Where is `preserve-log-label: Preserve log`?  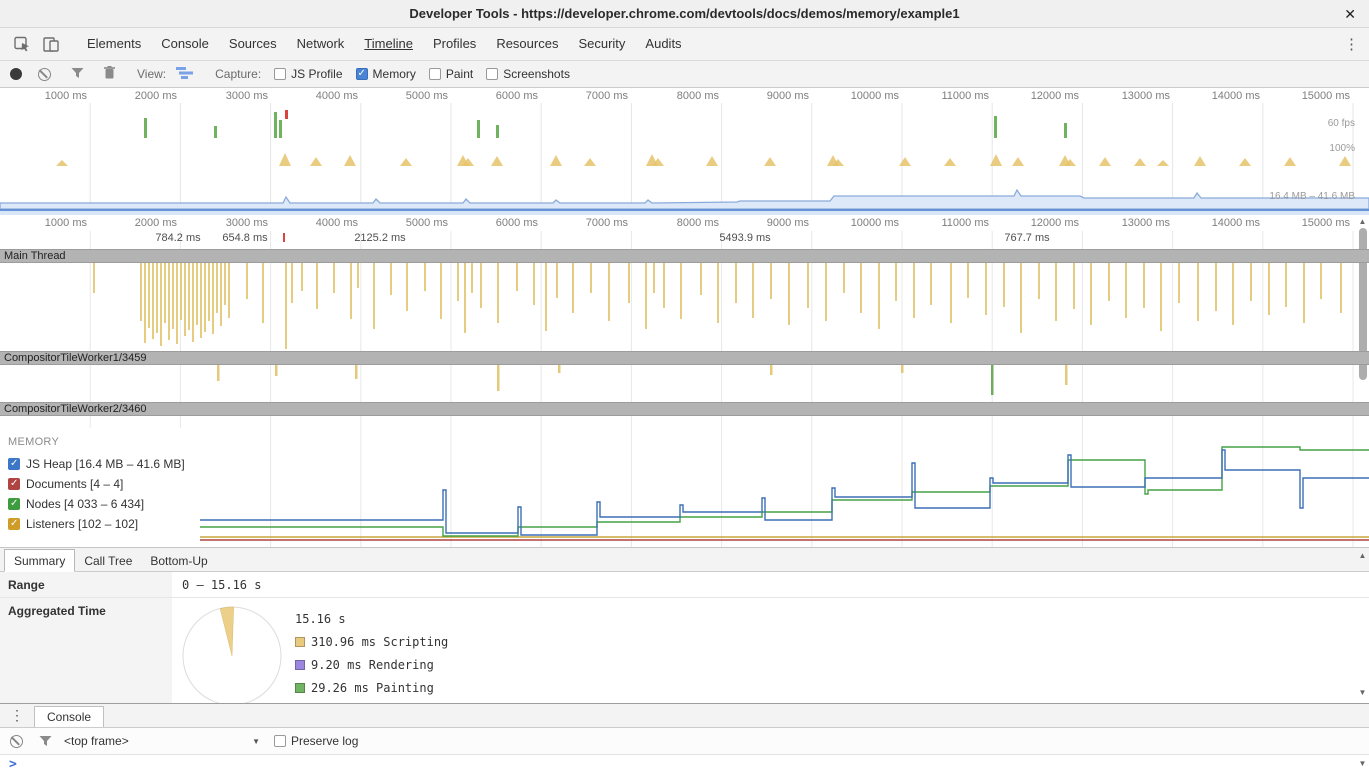
preserve-log-label: Preserve log is located at coordinates (325, 741).